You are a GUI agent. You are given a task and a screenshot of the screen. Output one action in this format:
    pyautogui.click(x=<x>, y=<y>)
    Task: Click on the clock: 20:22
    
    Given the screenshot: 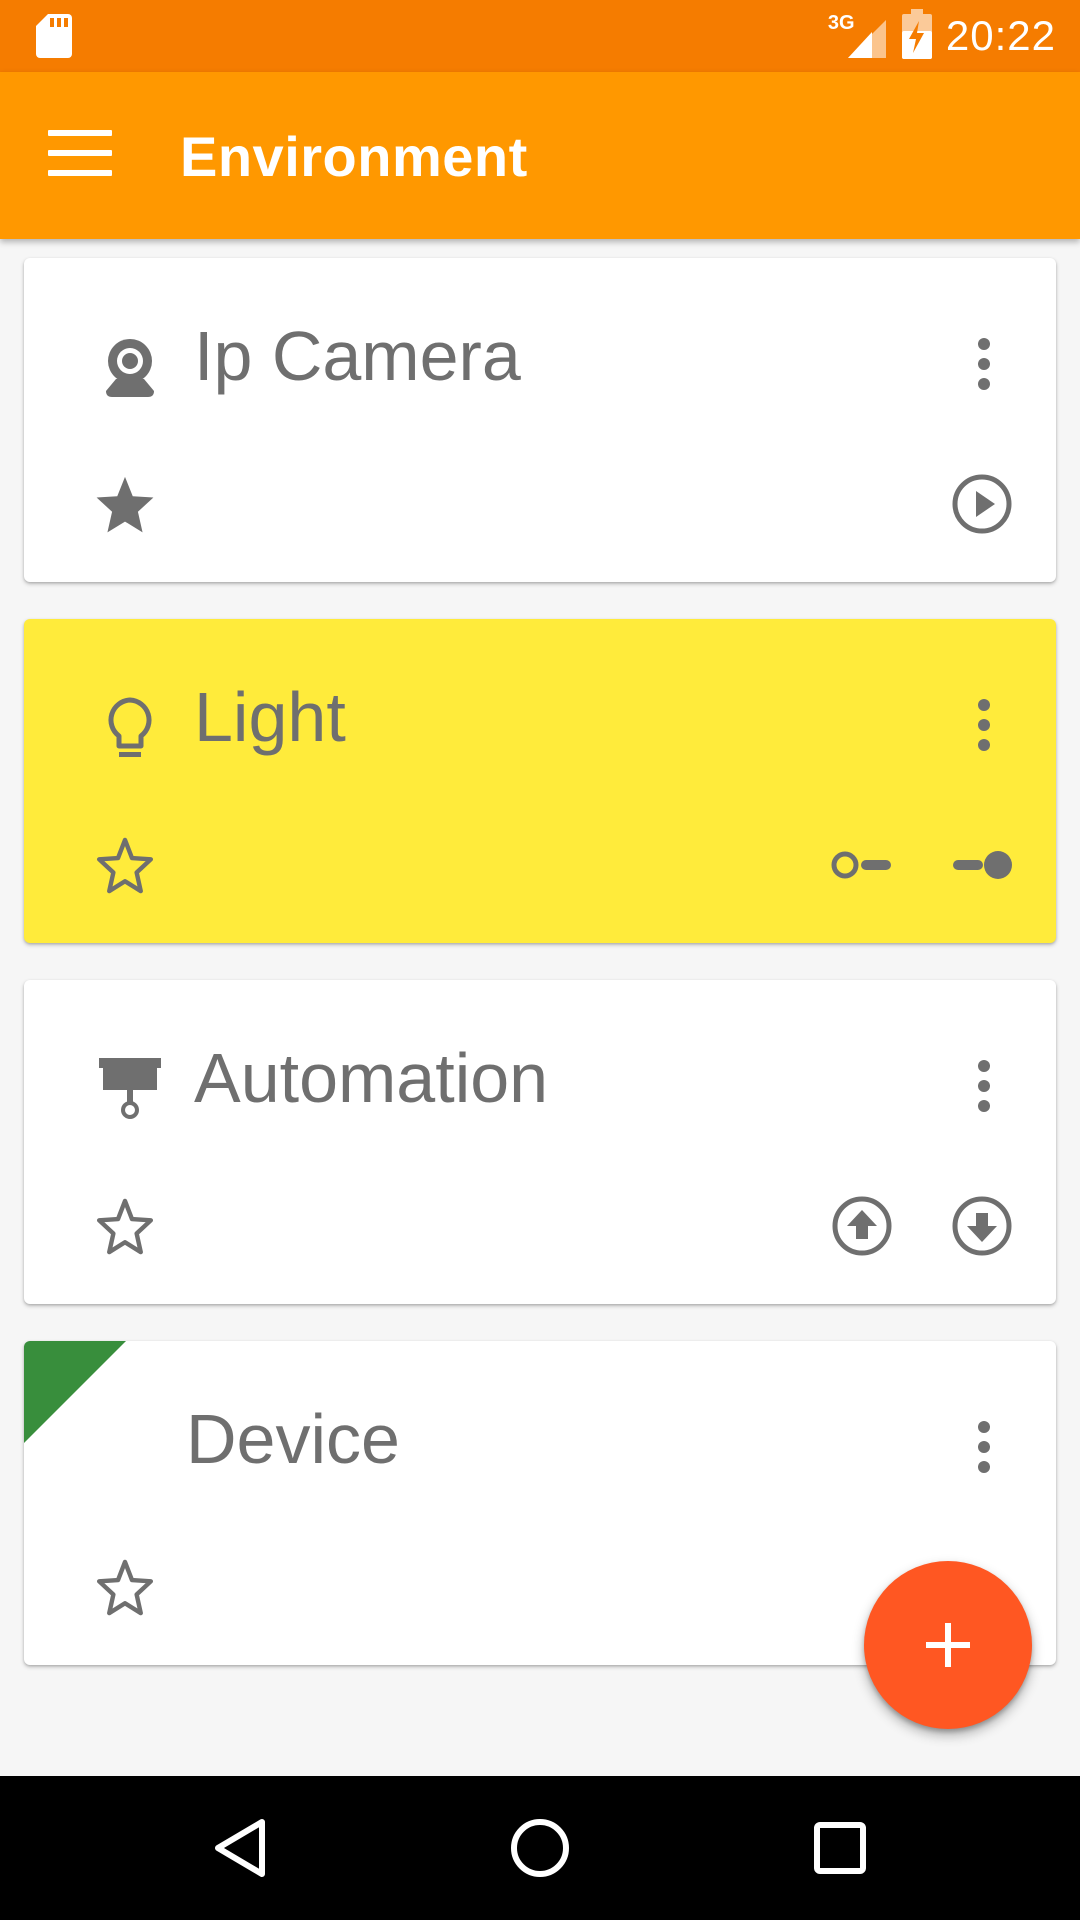 What is the action you would take?
    pyautogui.click(x=1000, y=35)
    